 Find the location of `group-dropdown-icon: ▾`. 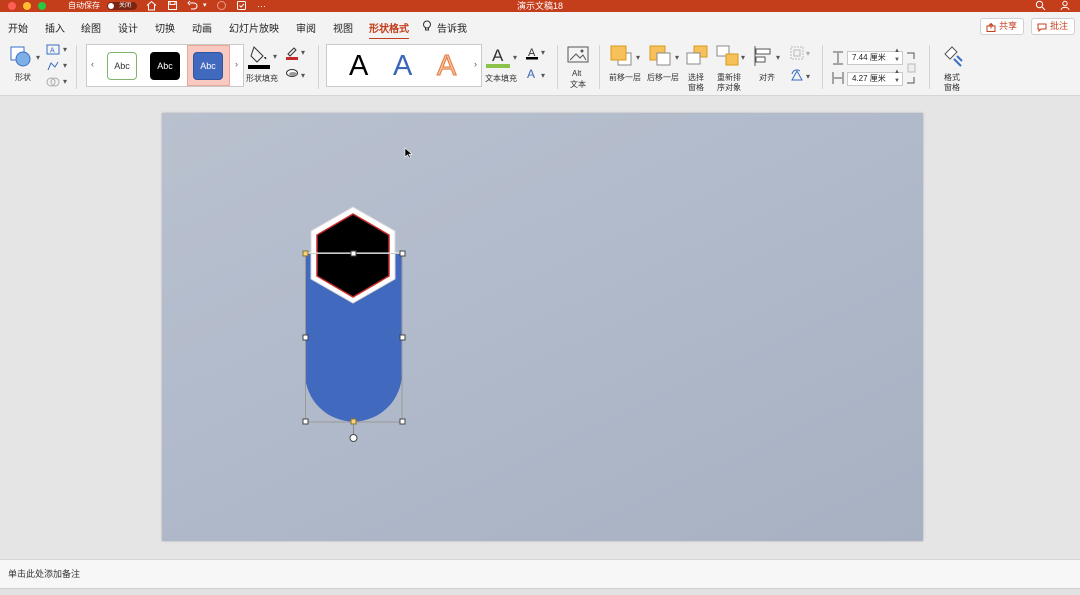

group-dropdown-icon: ▾ is located at coordinates (808, 53).